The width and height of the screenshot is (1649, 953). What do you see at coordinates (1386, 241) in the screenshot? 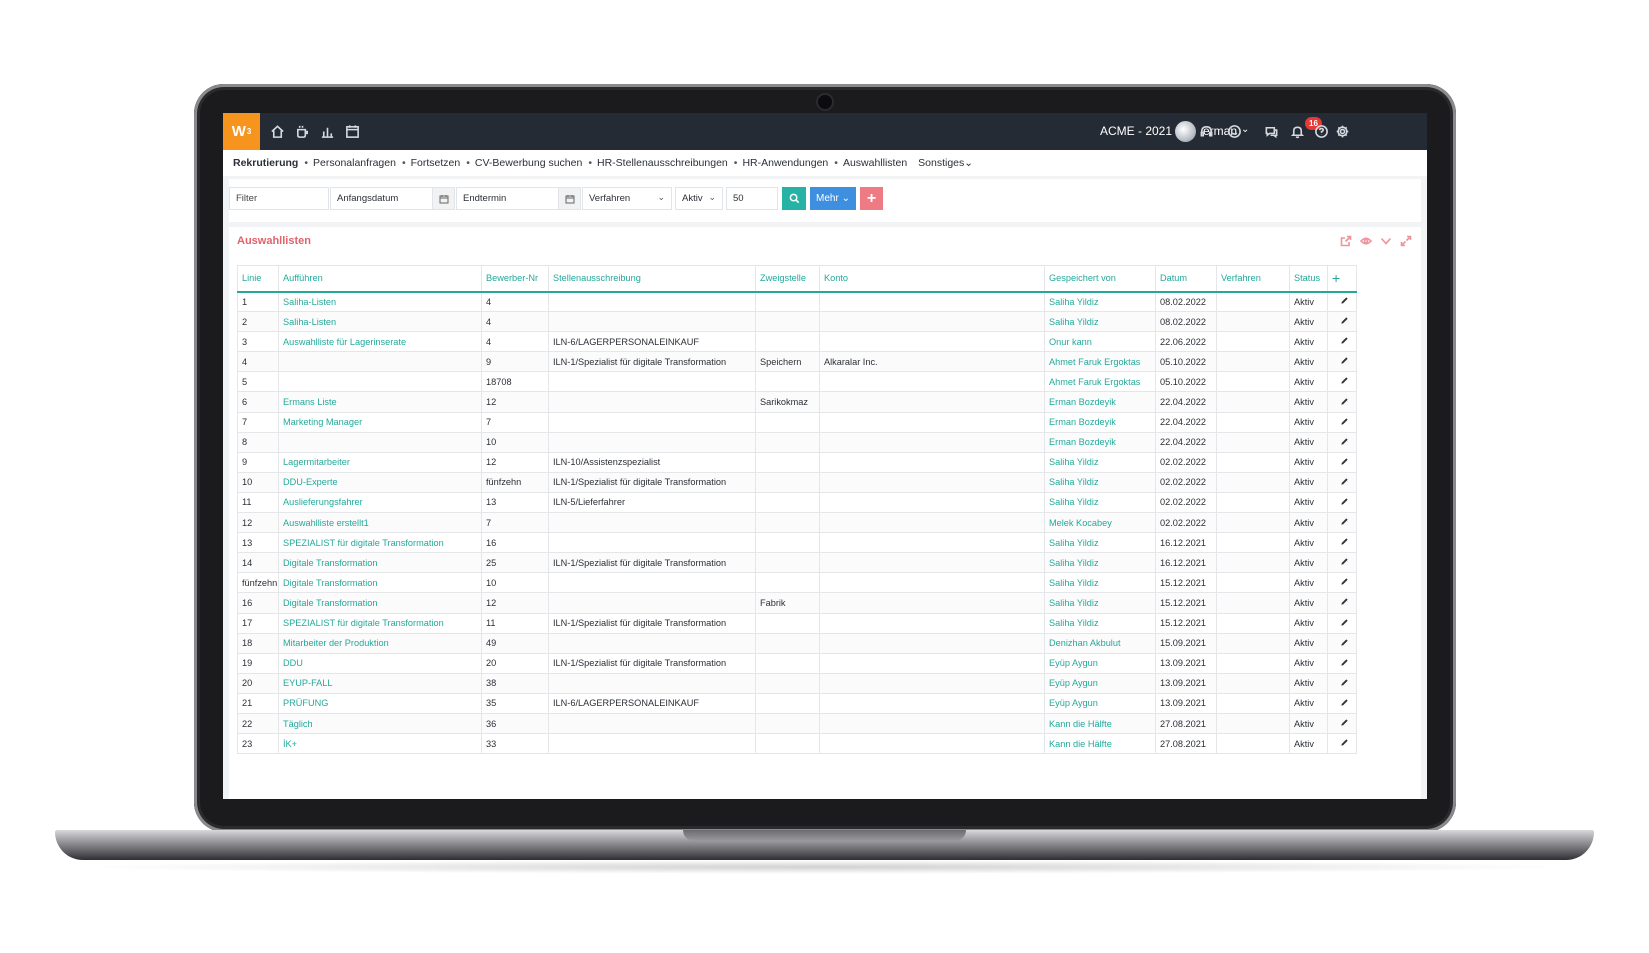
I see `chevron-down-icon` at bounding box center [1386, 241].